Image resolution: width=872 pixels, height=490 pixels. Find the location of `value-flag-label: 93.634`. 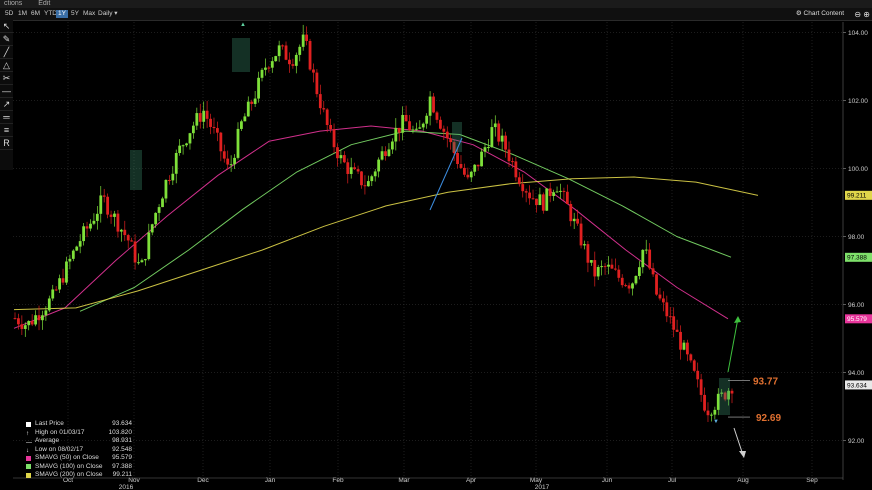

value-flag-label: 93.634 is located at coordinates (857, 385).